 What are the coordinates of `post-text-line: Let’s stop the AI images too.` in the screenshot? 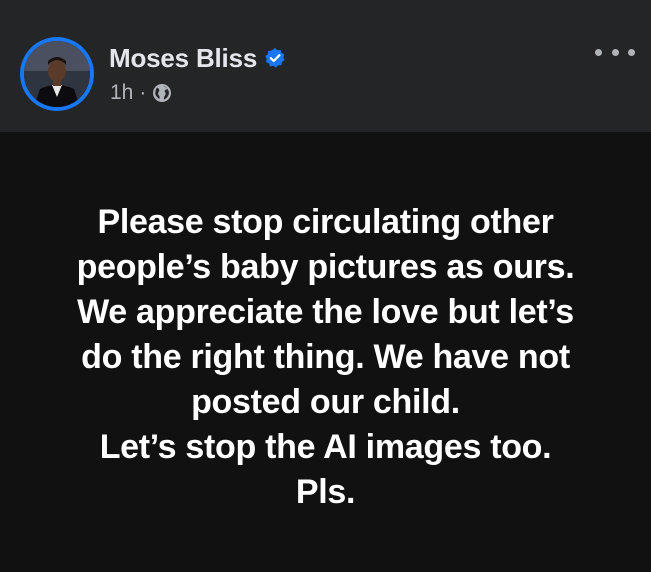 It's located at (325, 447).